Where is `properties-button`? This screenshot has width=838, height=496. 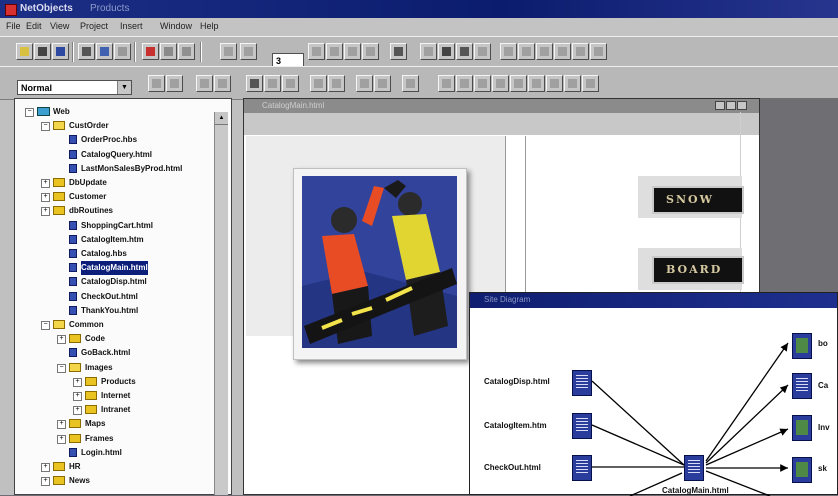
properties-button is located at coordinates (168, 51).